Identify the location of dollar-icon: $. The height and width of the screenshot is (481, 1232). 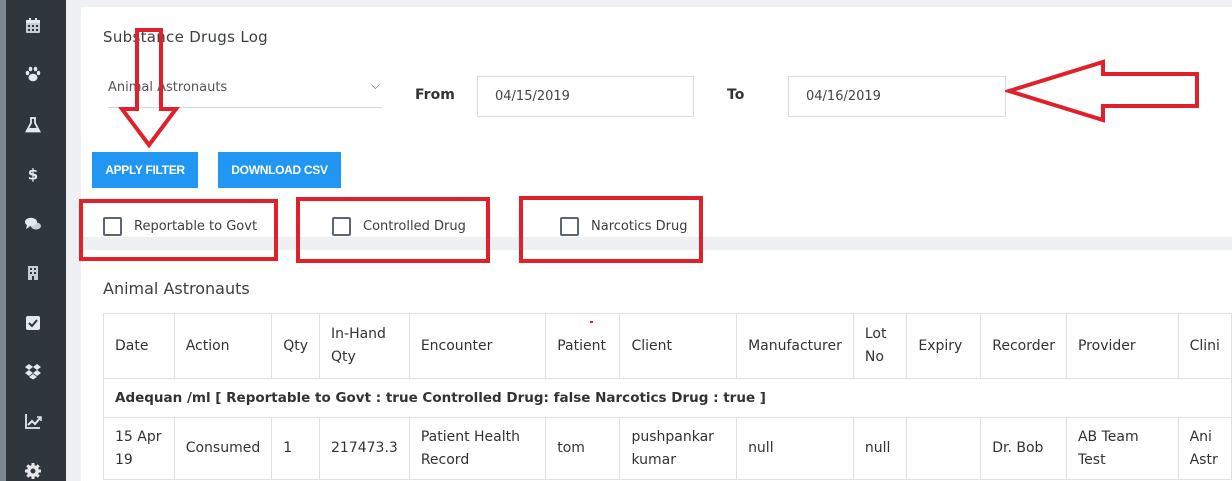
(33, 174).